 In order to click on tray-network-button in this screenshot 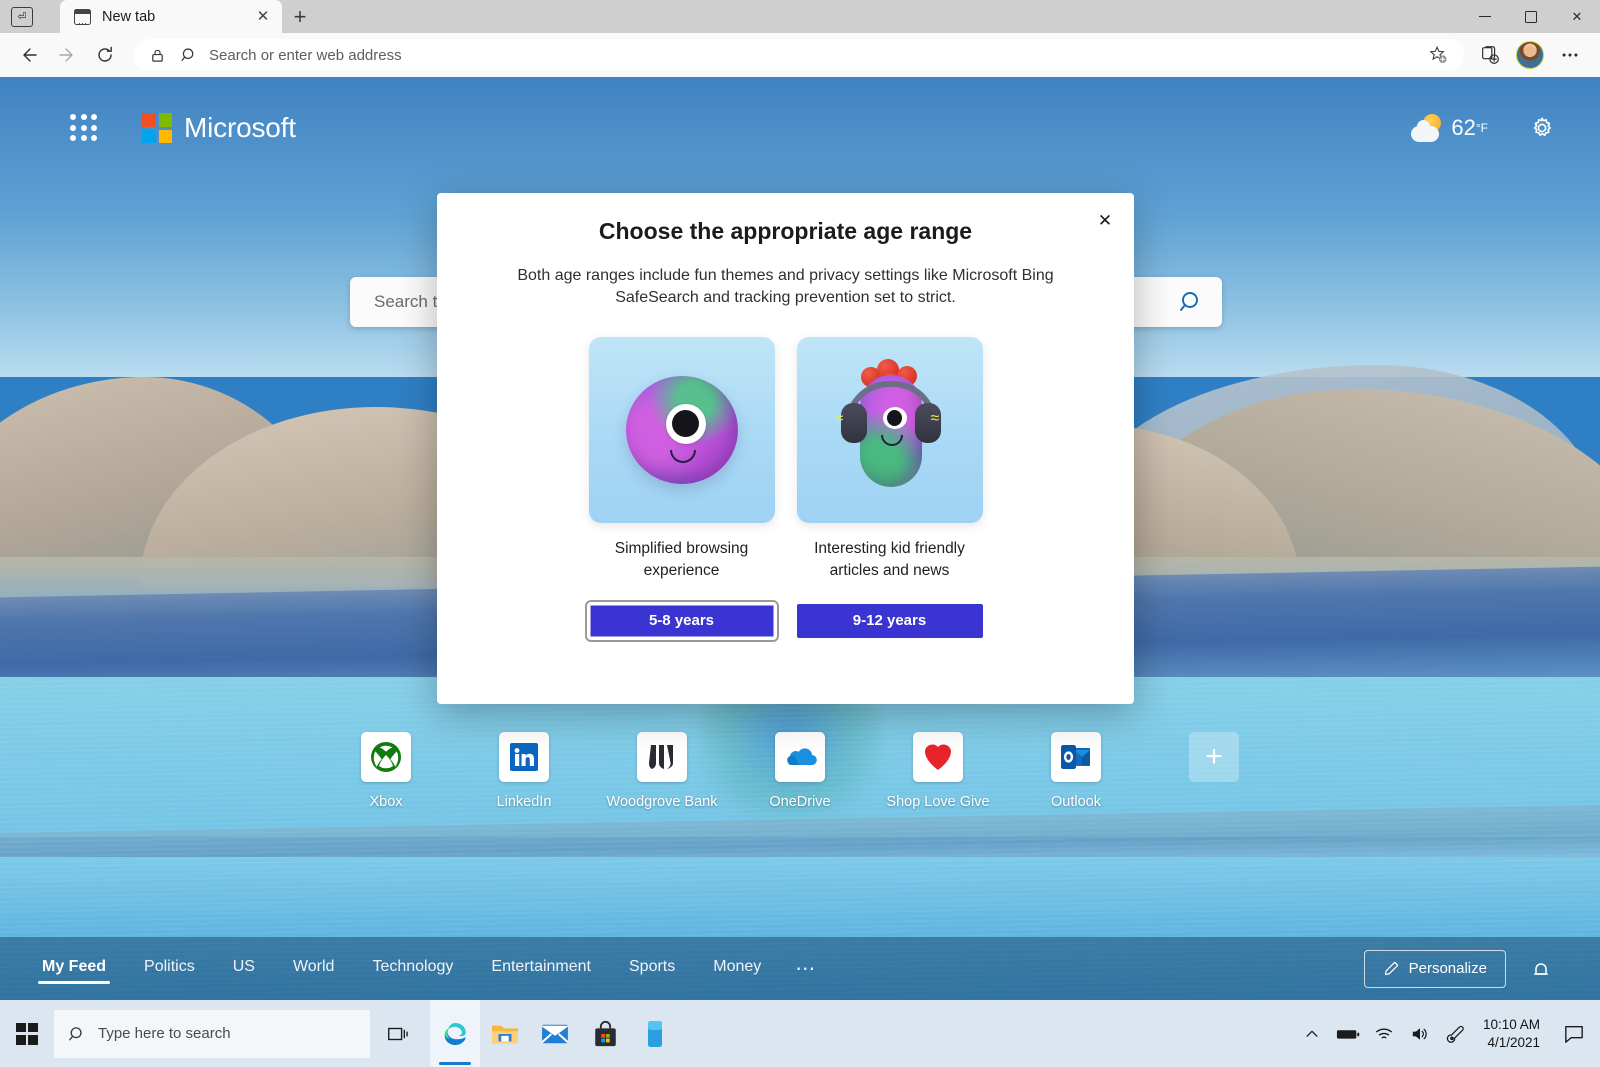, I will do `click(1384, 1033)`.